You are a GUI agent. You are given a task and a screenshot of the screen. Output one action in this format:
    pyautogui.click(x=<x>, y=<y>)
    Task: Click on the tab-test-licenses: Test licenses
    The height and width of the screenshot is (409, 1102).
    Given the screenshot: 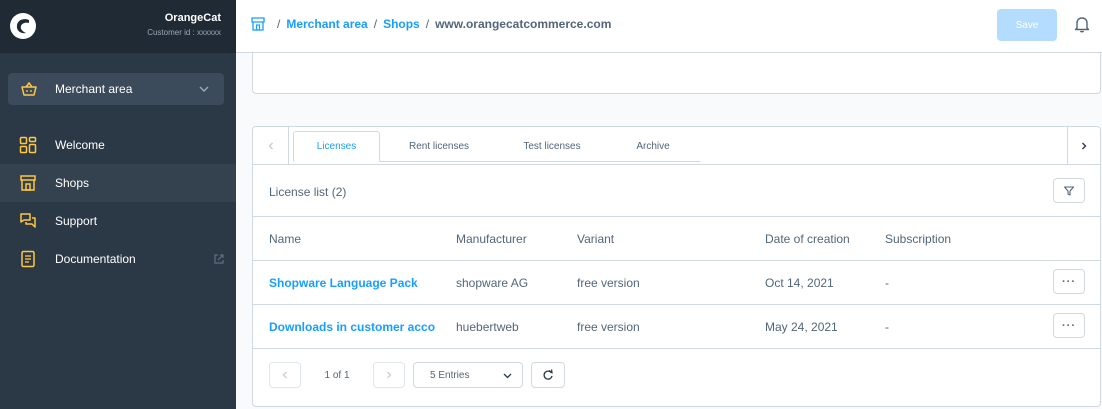 What is the action you would take?
    pyautogui.click(x=552, y=146)
    